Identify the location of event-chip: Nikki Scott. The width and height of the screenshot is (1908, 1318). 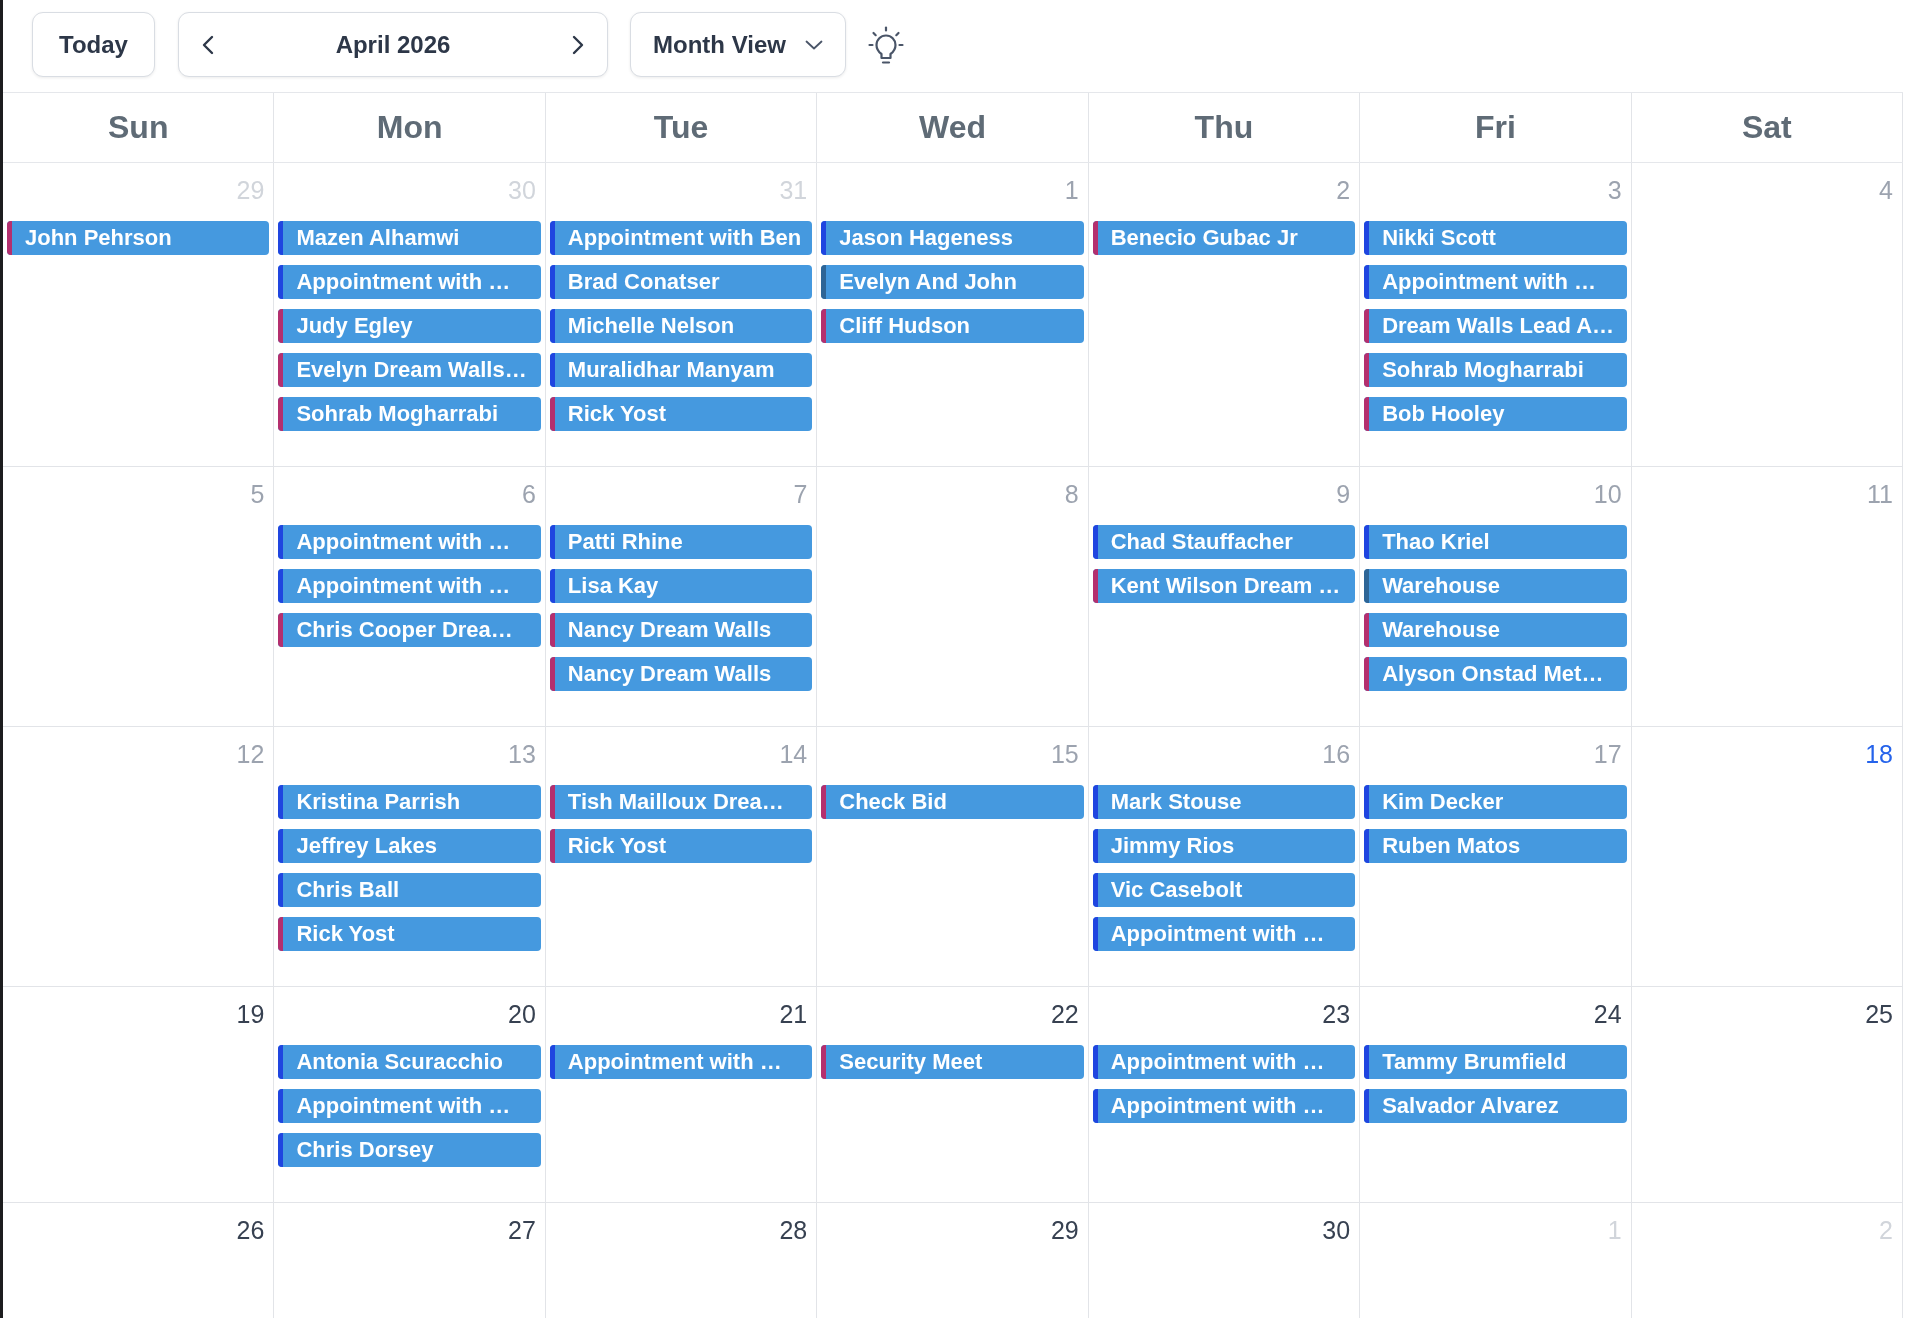
(1495, 238).